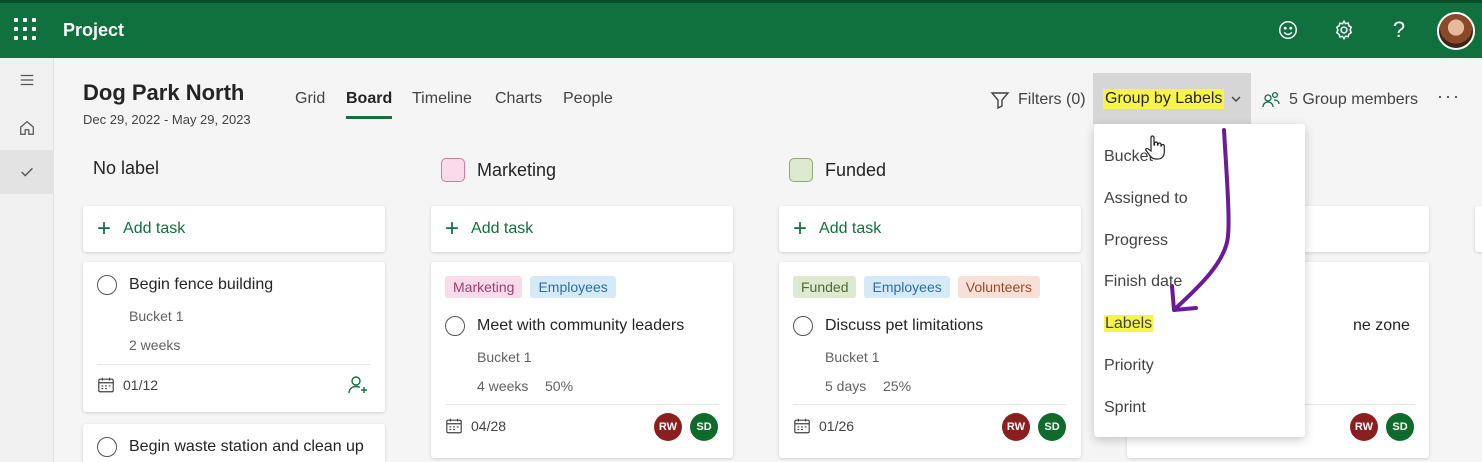  What do you see at coordinates (27, 260) in the screenshot?
I see `left-rail` at bounding box center [27, 260].